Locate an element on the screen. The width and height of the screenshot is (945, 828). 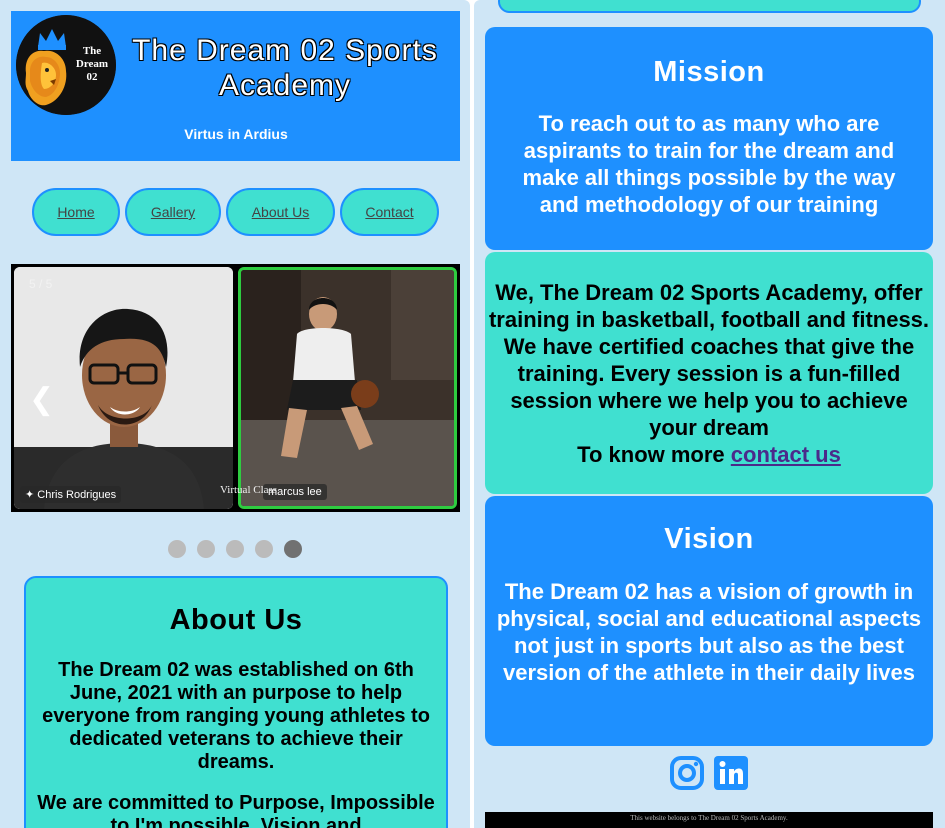
about-us-title: About Us is located at coordinates (236, 620).